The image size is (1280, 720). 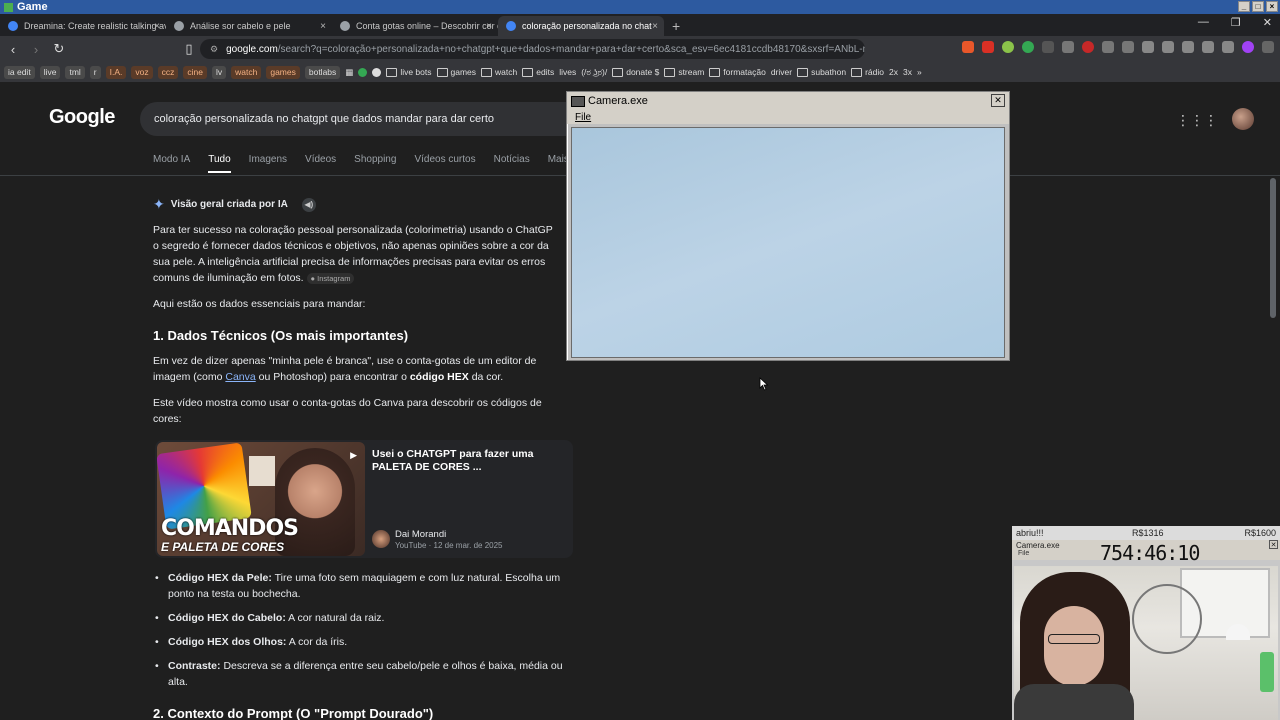 What do you see at coordinates (142, 72) in the screenshot?
I see `bookmark-tag: voz` at bounding box center [142, 72].